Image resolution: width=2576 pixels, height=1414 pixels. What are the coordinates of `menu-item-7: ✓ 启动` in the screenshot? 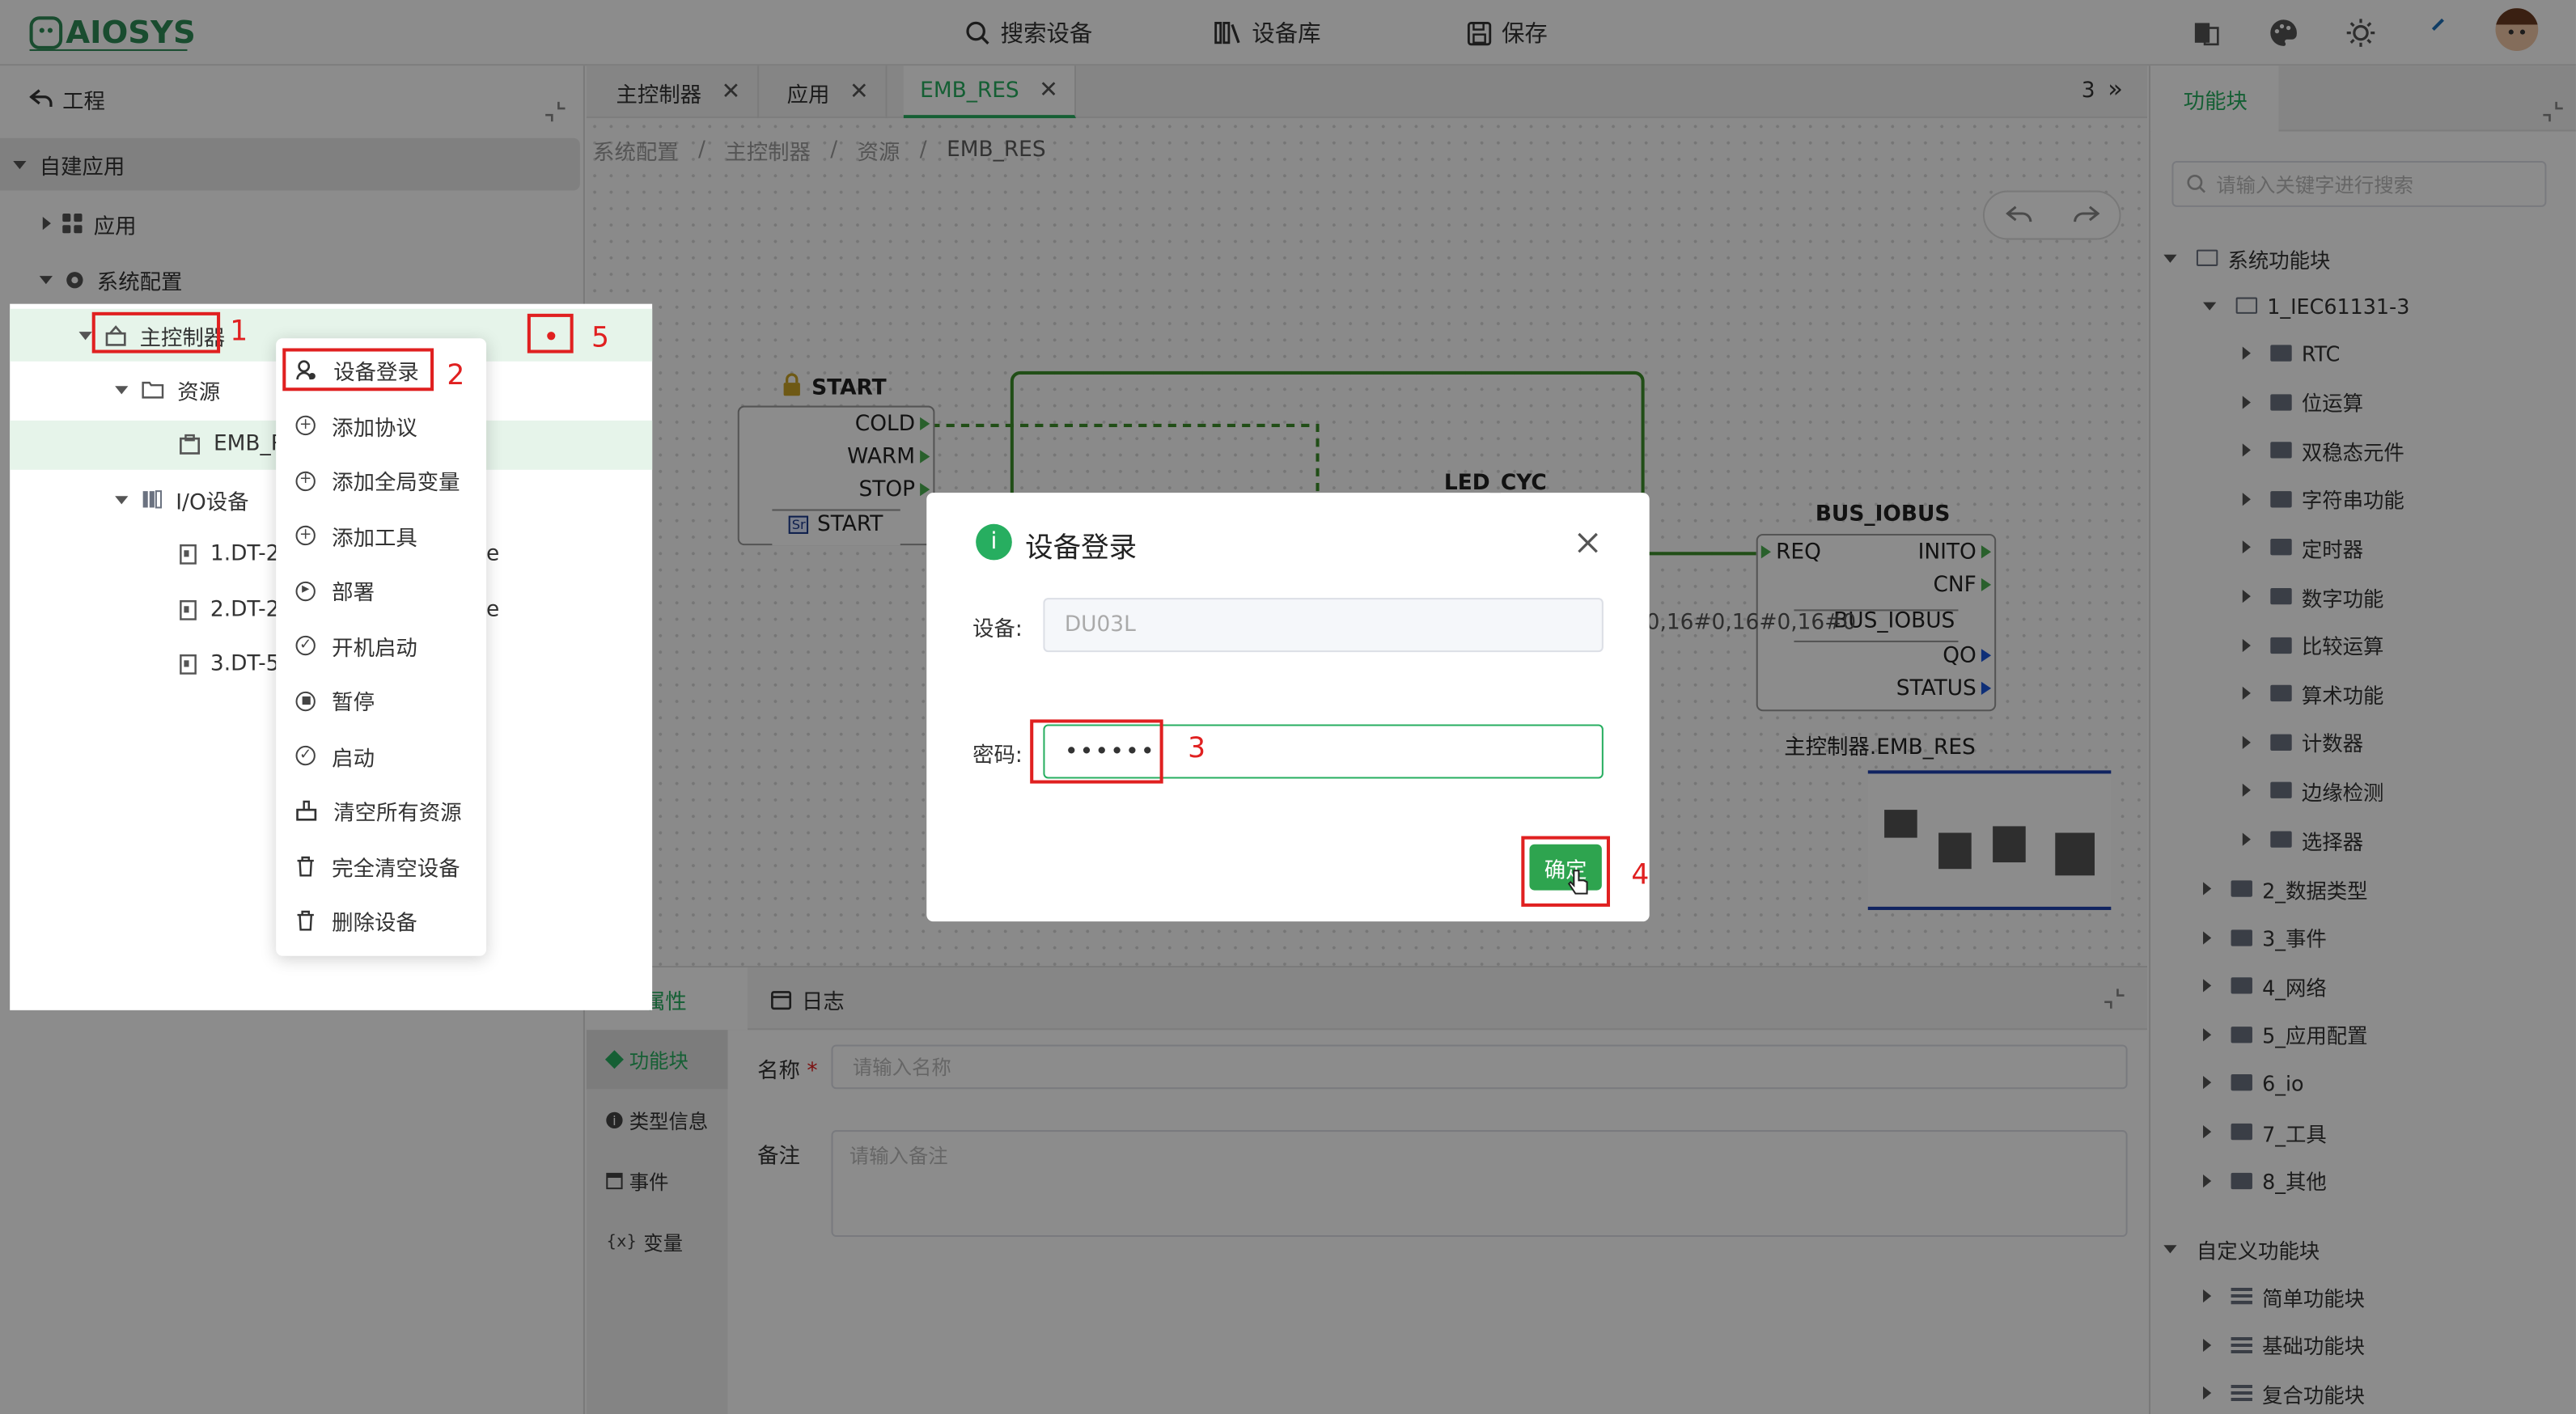 It's located at (381, 756).